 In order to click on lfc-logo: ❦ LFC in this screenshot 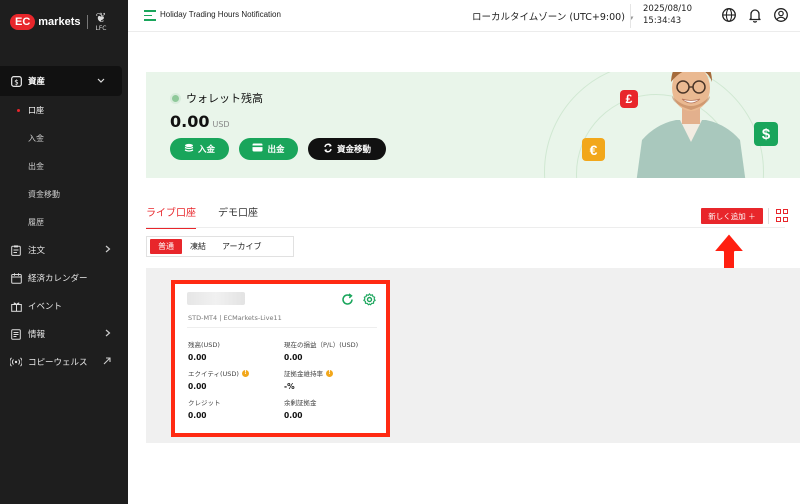, I will do `click(100, 22)`.